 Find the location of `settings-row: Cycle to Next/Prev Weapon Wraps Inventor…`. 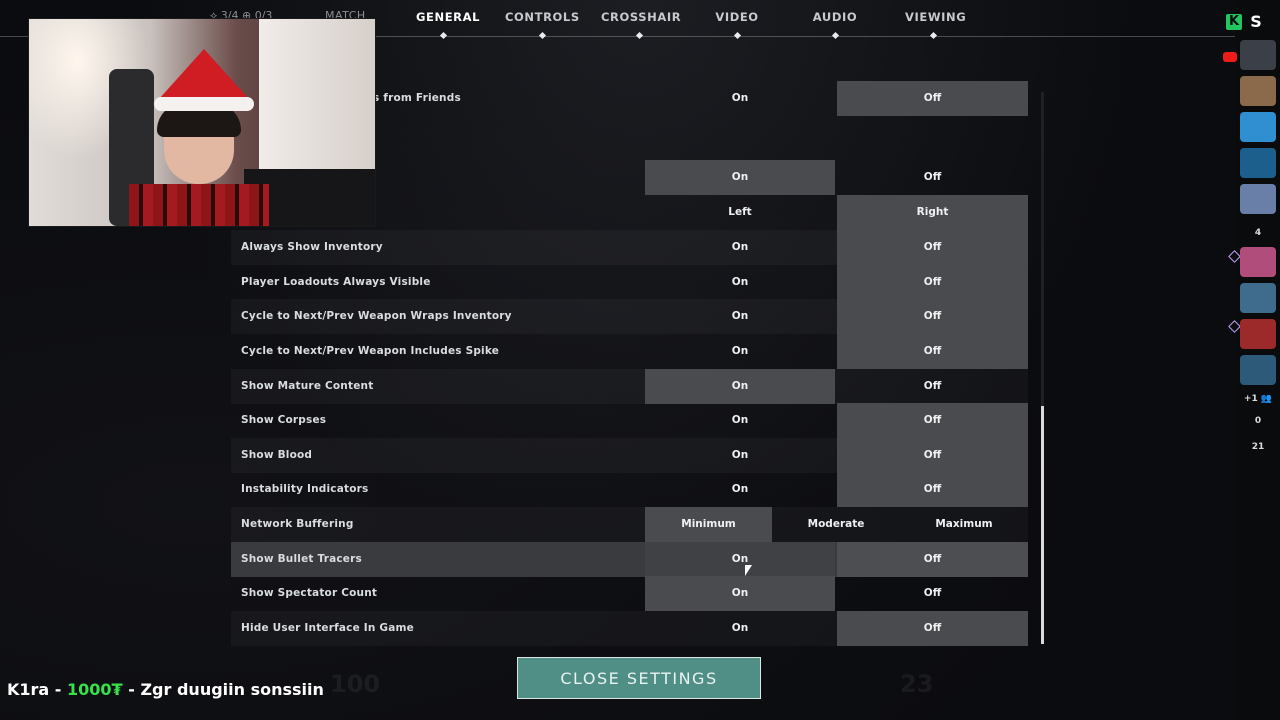

settings-row: Cycle to Next/Prev Weapon Wraps Inventor… is located at coordinates (629, 316).